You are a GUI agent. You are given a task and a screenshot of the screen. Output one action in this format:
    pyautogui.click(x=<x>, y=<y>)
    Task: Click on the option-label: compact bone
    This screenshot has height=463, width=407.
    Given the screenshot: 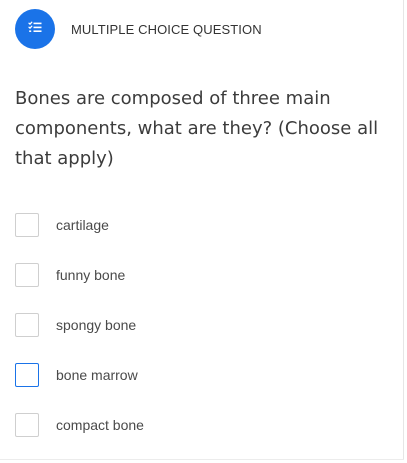 What is the action you would take?
    pyautogui.click(x=100, y=425)
    